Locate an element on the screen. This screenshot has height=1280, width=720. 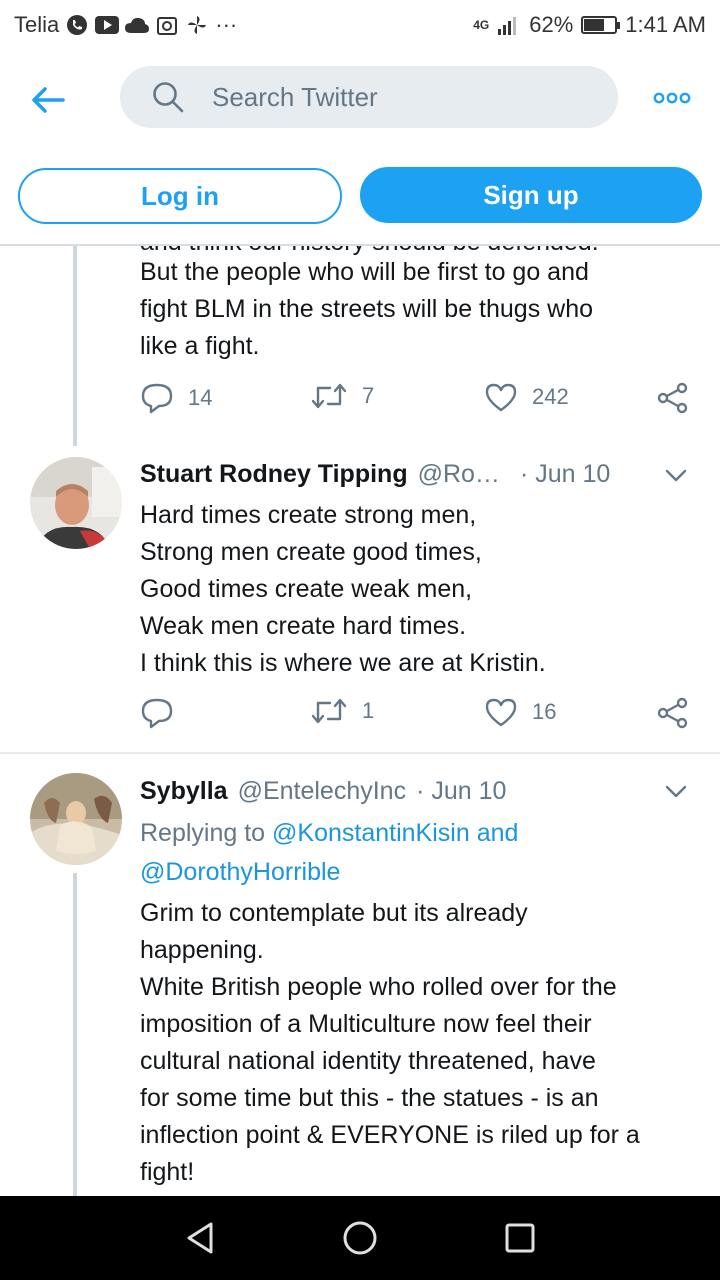
clock: 1:41 AM is located at coordinates (665, 24).